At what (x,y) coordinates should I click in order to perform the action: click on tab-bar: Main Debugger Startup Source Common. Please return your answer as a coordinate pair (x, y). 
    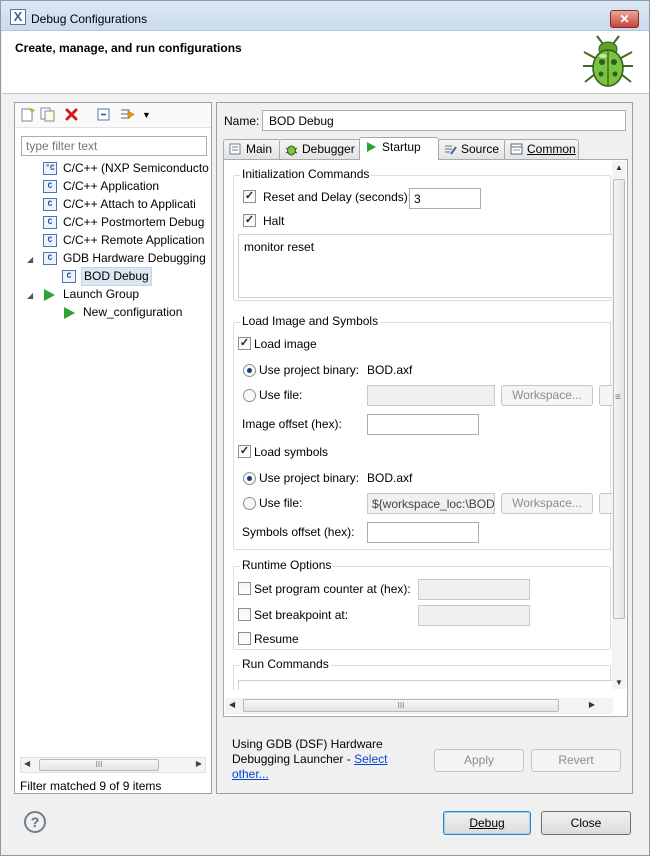
    Looking at the image, I should click on (425, 148).